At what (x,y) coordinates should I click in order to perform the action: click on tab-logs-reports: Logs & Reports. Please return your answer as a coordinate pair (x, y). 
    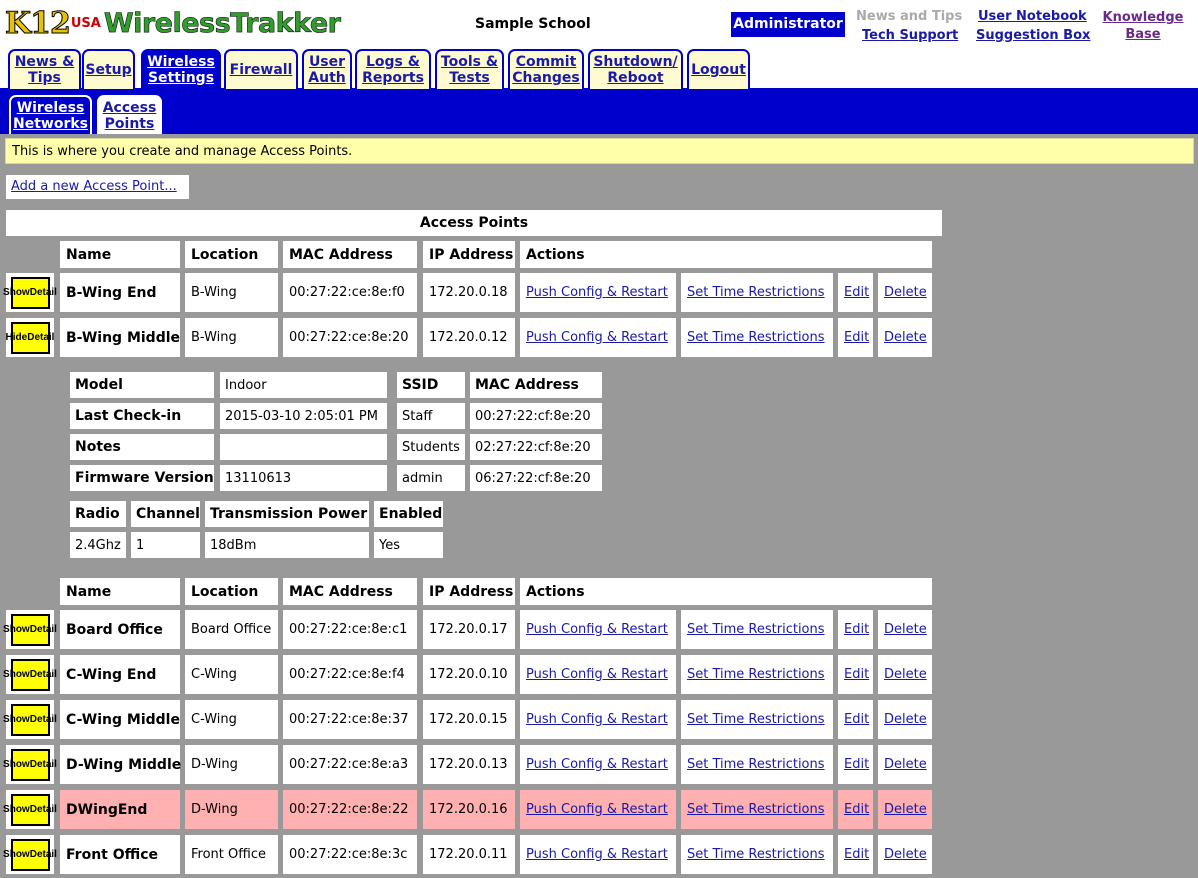
    Looking at the image, I should click on (393, 69).